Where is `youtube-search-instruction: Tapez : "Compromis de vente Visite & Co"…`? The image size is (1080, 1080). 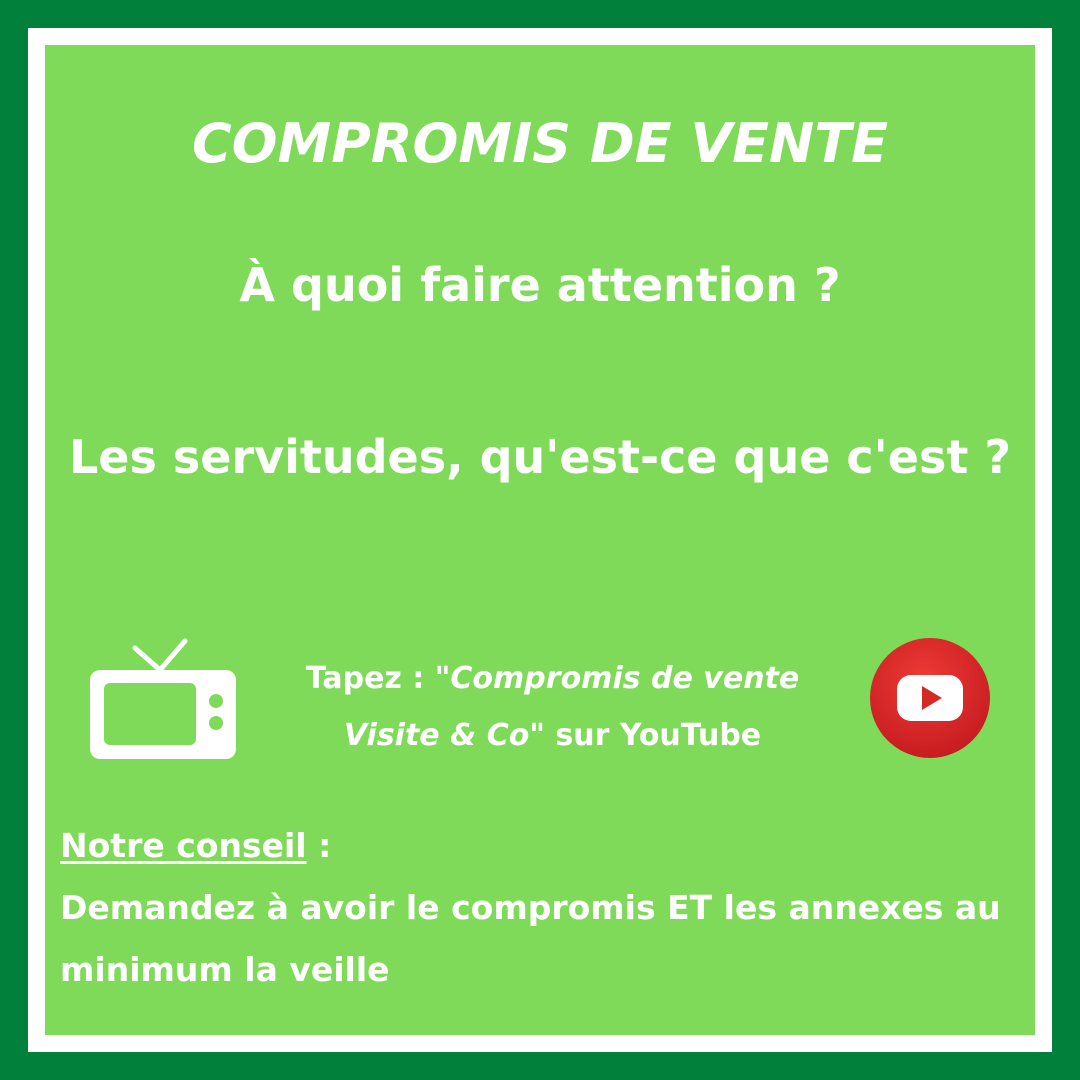 youtube-search-instruction: Tapez : "Compromis de vente Visite & Co"… is located at coordinates (552, 707).